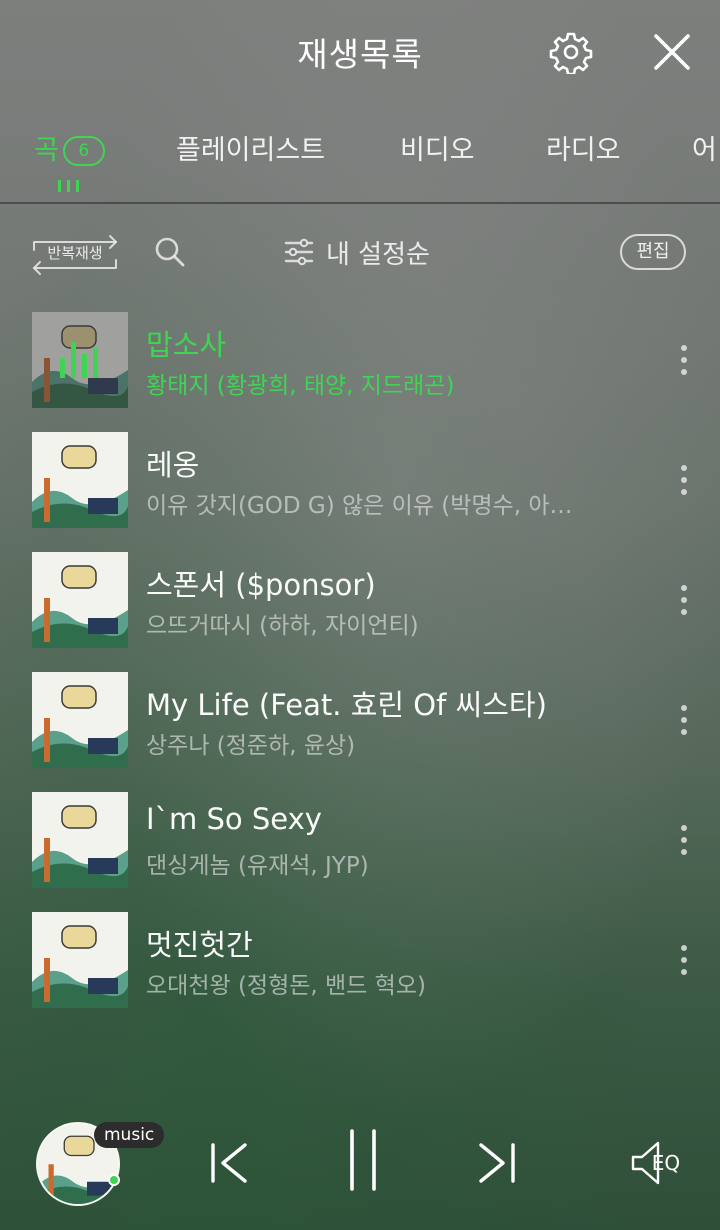 The image size is (720, 1230). Describe the element at coordinates (186, 345) in the screenshot. I see `song-title: 맙소사` at that location.